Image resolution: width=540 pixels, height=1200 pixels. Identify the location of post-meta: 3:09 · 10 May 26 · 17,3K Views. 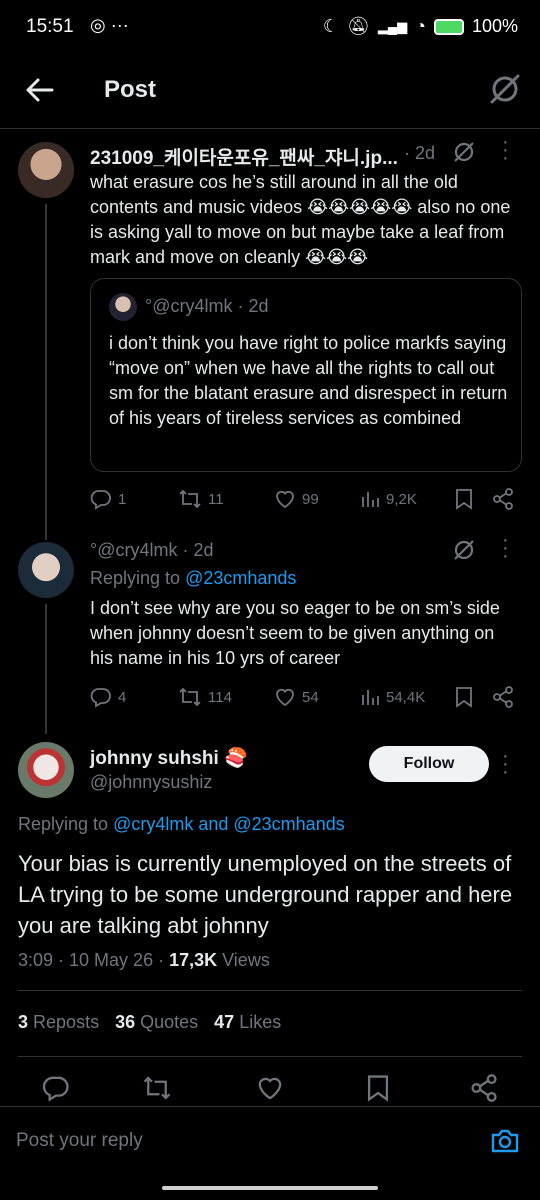
(144, 960).